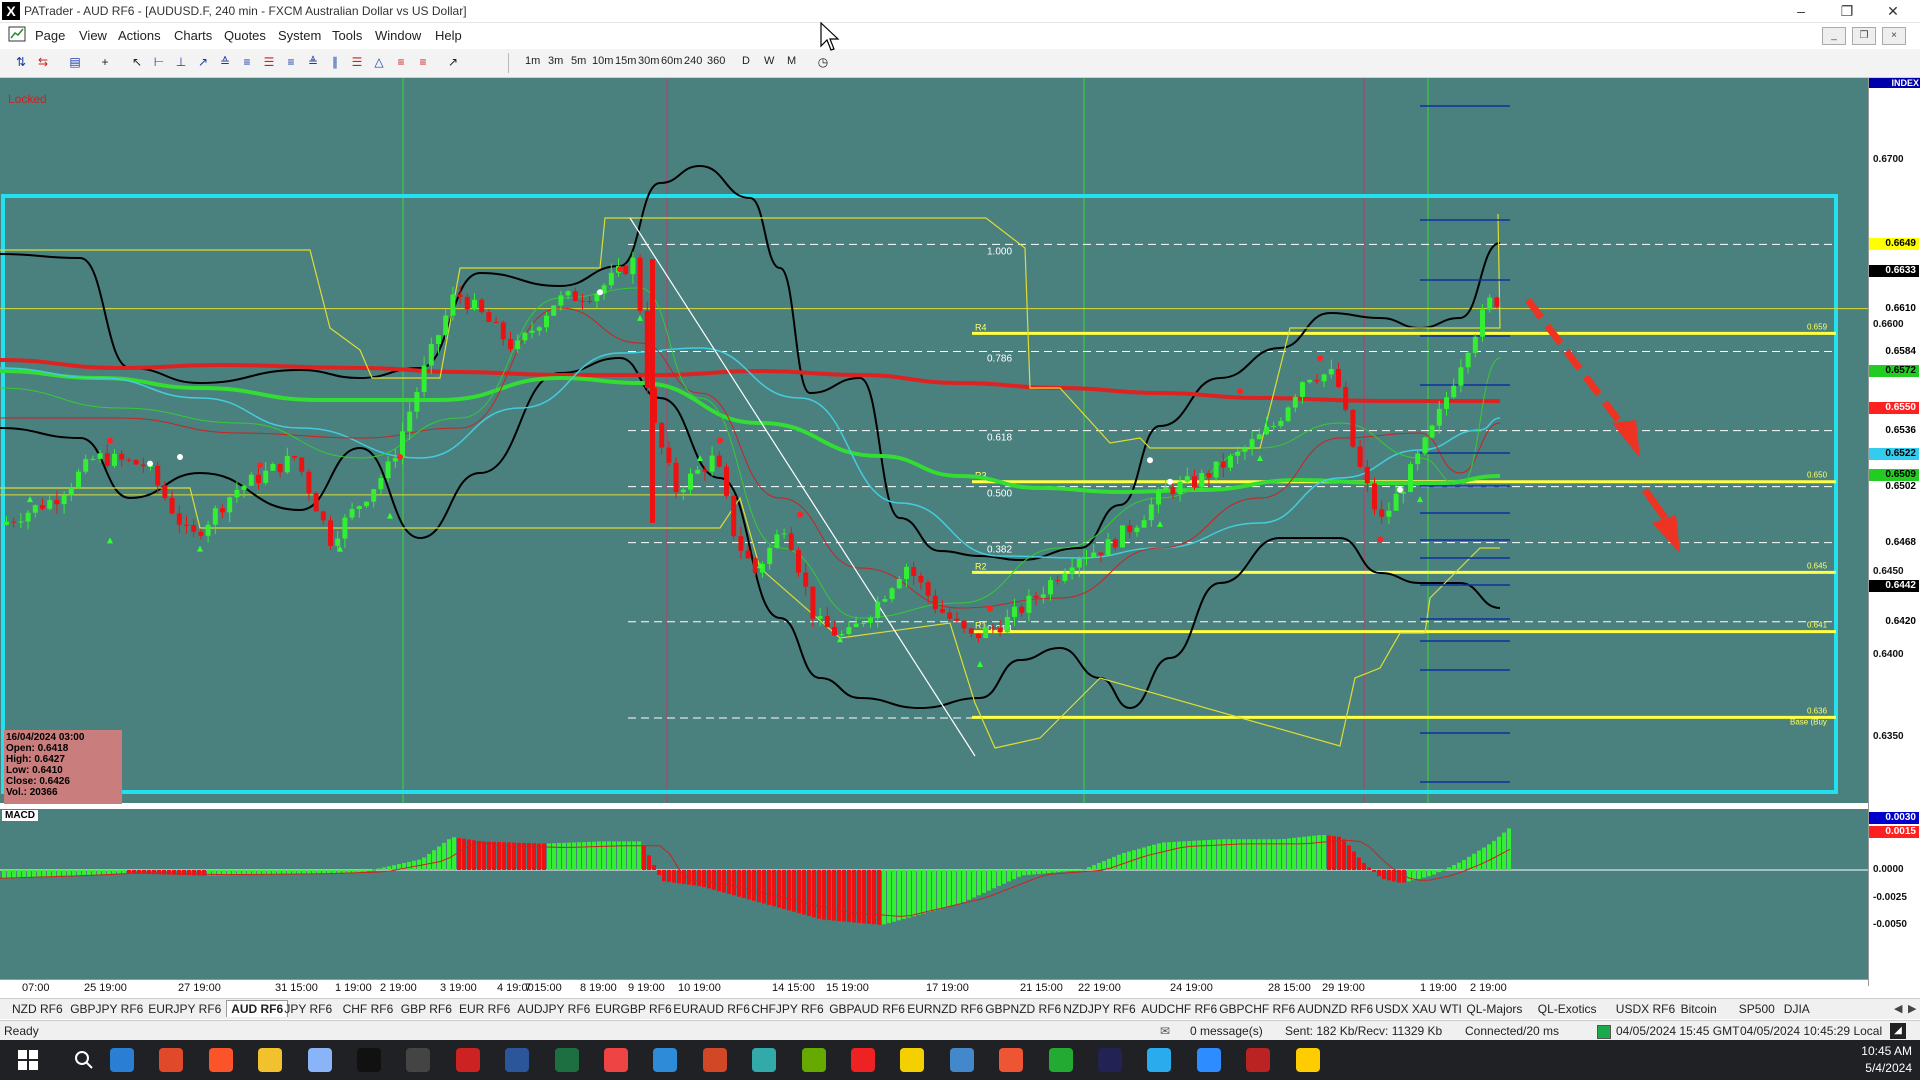  What do you see at coordinates (1567, 1009) in the screenshot?
I see `symbol-tab: QL-Exotics` at bounding box center [1567, 1009].